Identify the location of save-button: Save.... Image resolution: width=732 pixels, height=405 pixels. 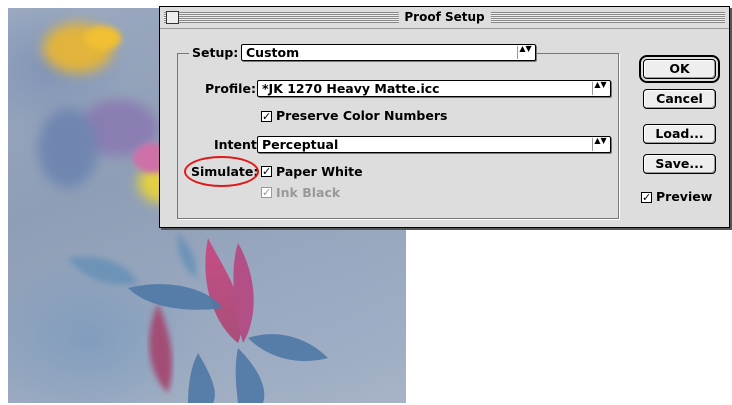
(679, 164).